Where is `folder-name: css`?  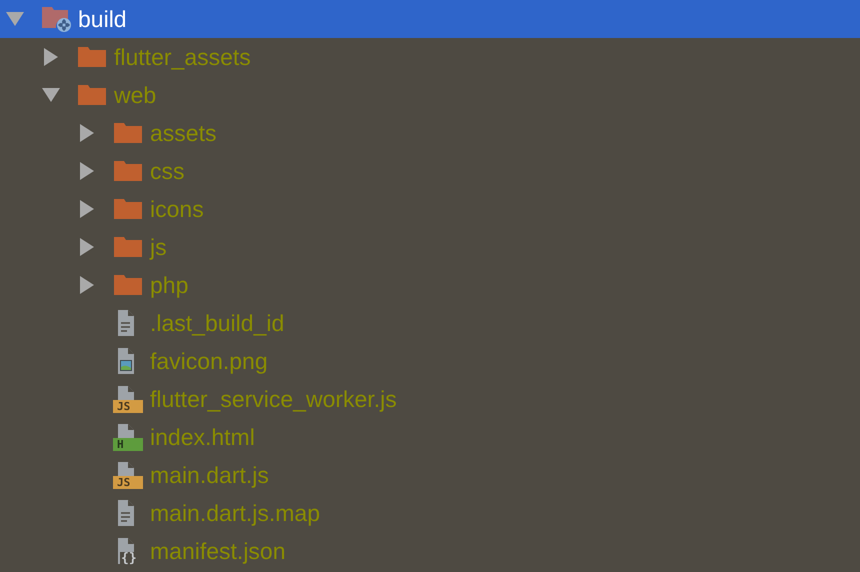
folder-name: css is located at coordinates (167, 171).